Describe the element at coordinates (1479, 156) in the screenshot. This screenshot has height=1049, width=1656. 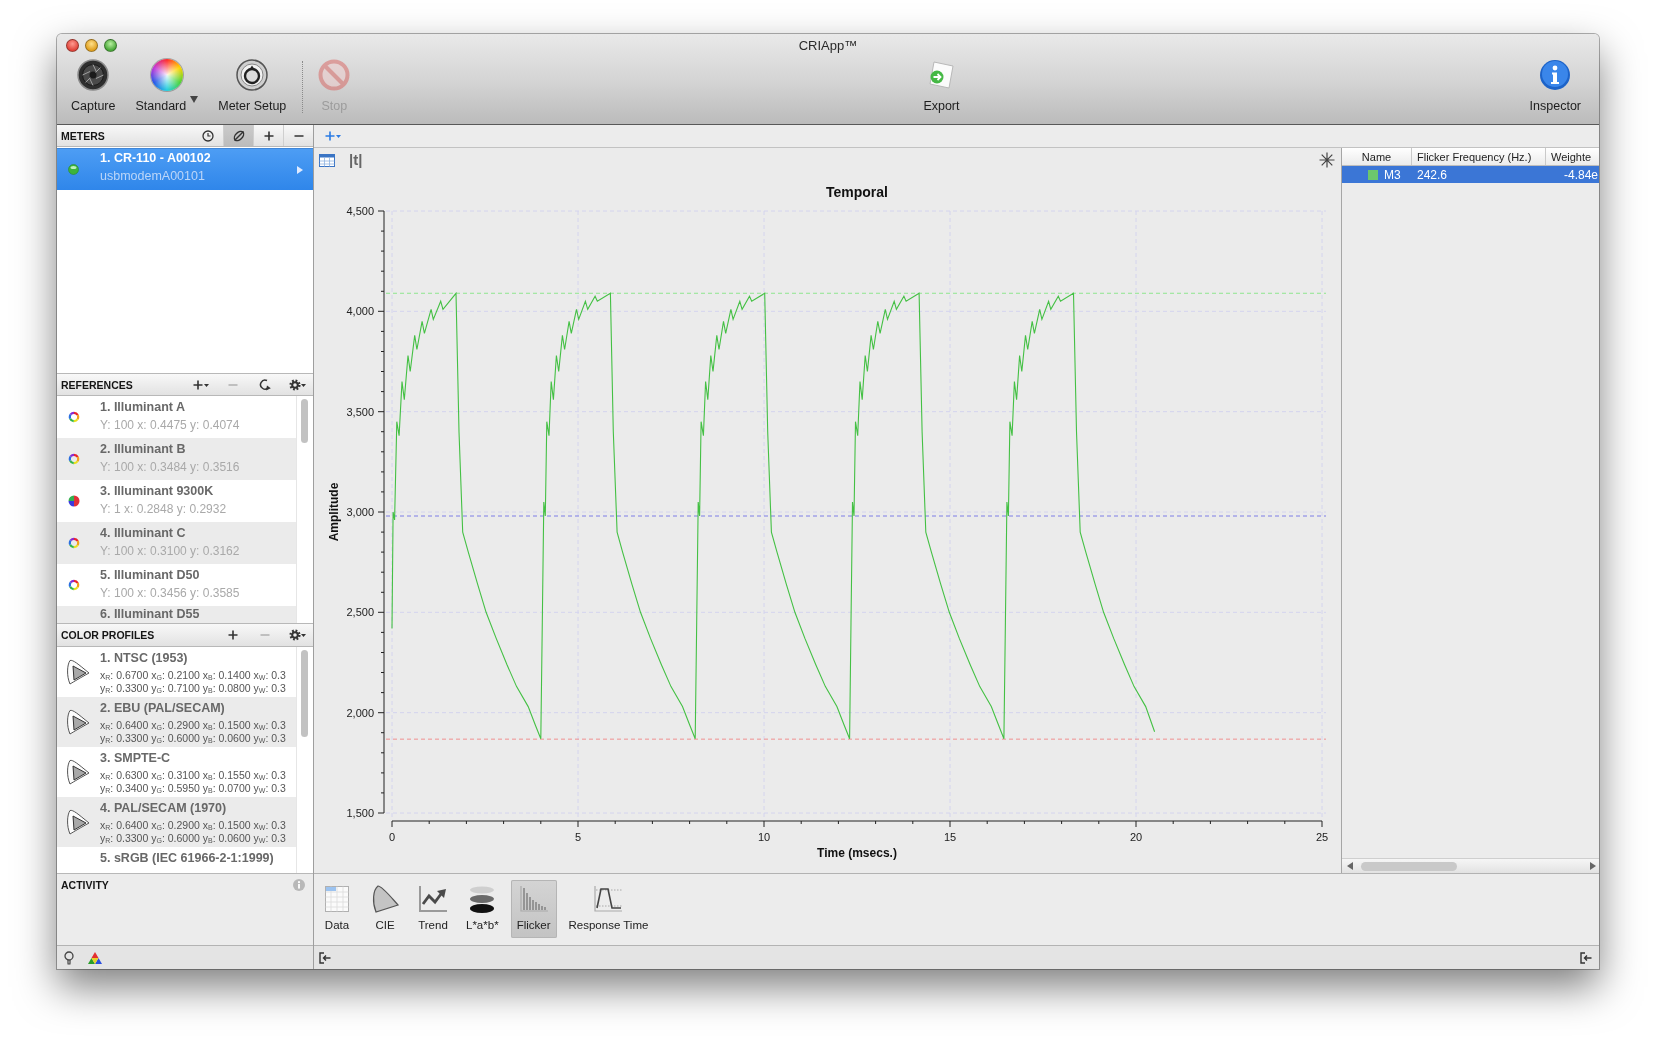
I see `column-header: Flicker Frequency (Hz.)` at that location.